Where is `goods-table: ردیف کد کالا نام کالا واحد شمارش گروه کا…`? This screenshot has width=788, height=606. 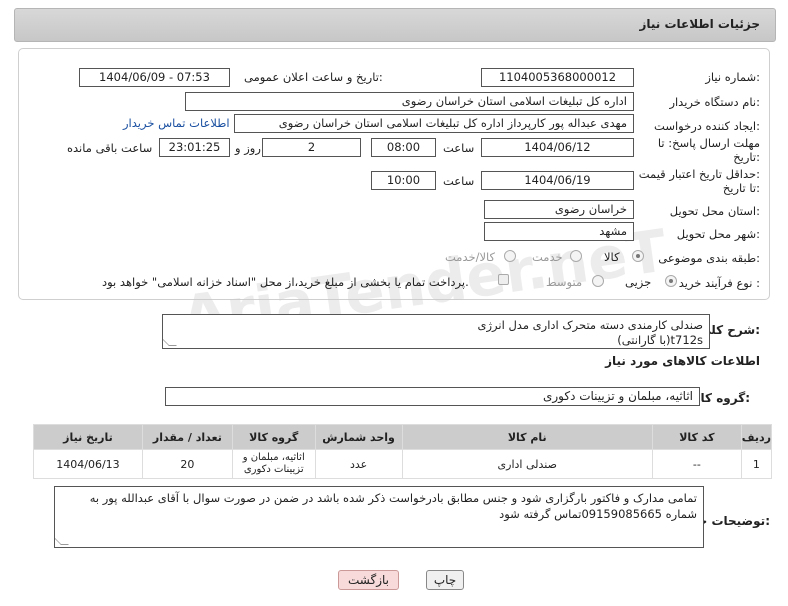 goods-table: ردیف کد کالا نام کالا واحد شمارش گروه کا… is located at coordinates (403, 451).